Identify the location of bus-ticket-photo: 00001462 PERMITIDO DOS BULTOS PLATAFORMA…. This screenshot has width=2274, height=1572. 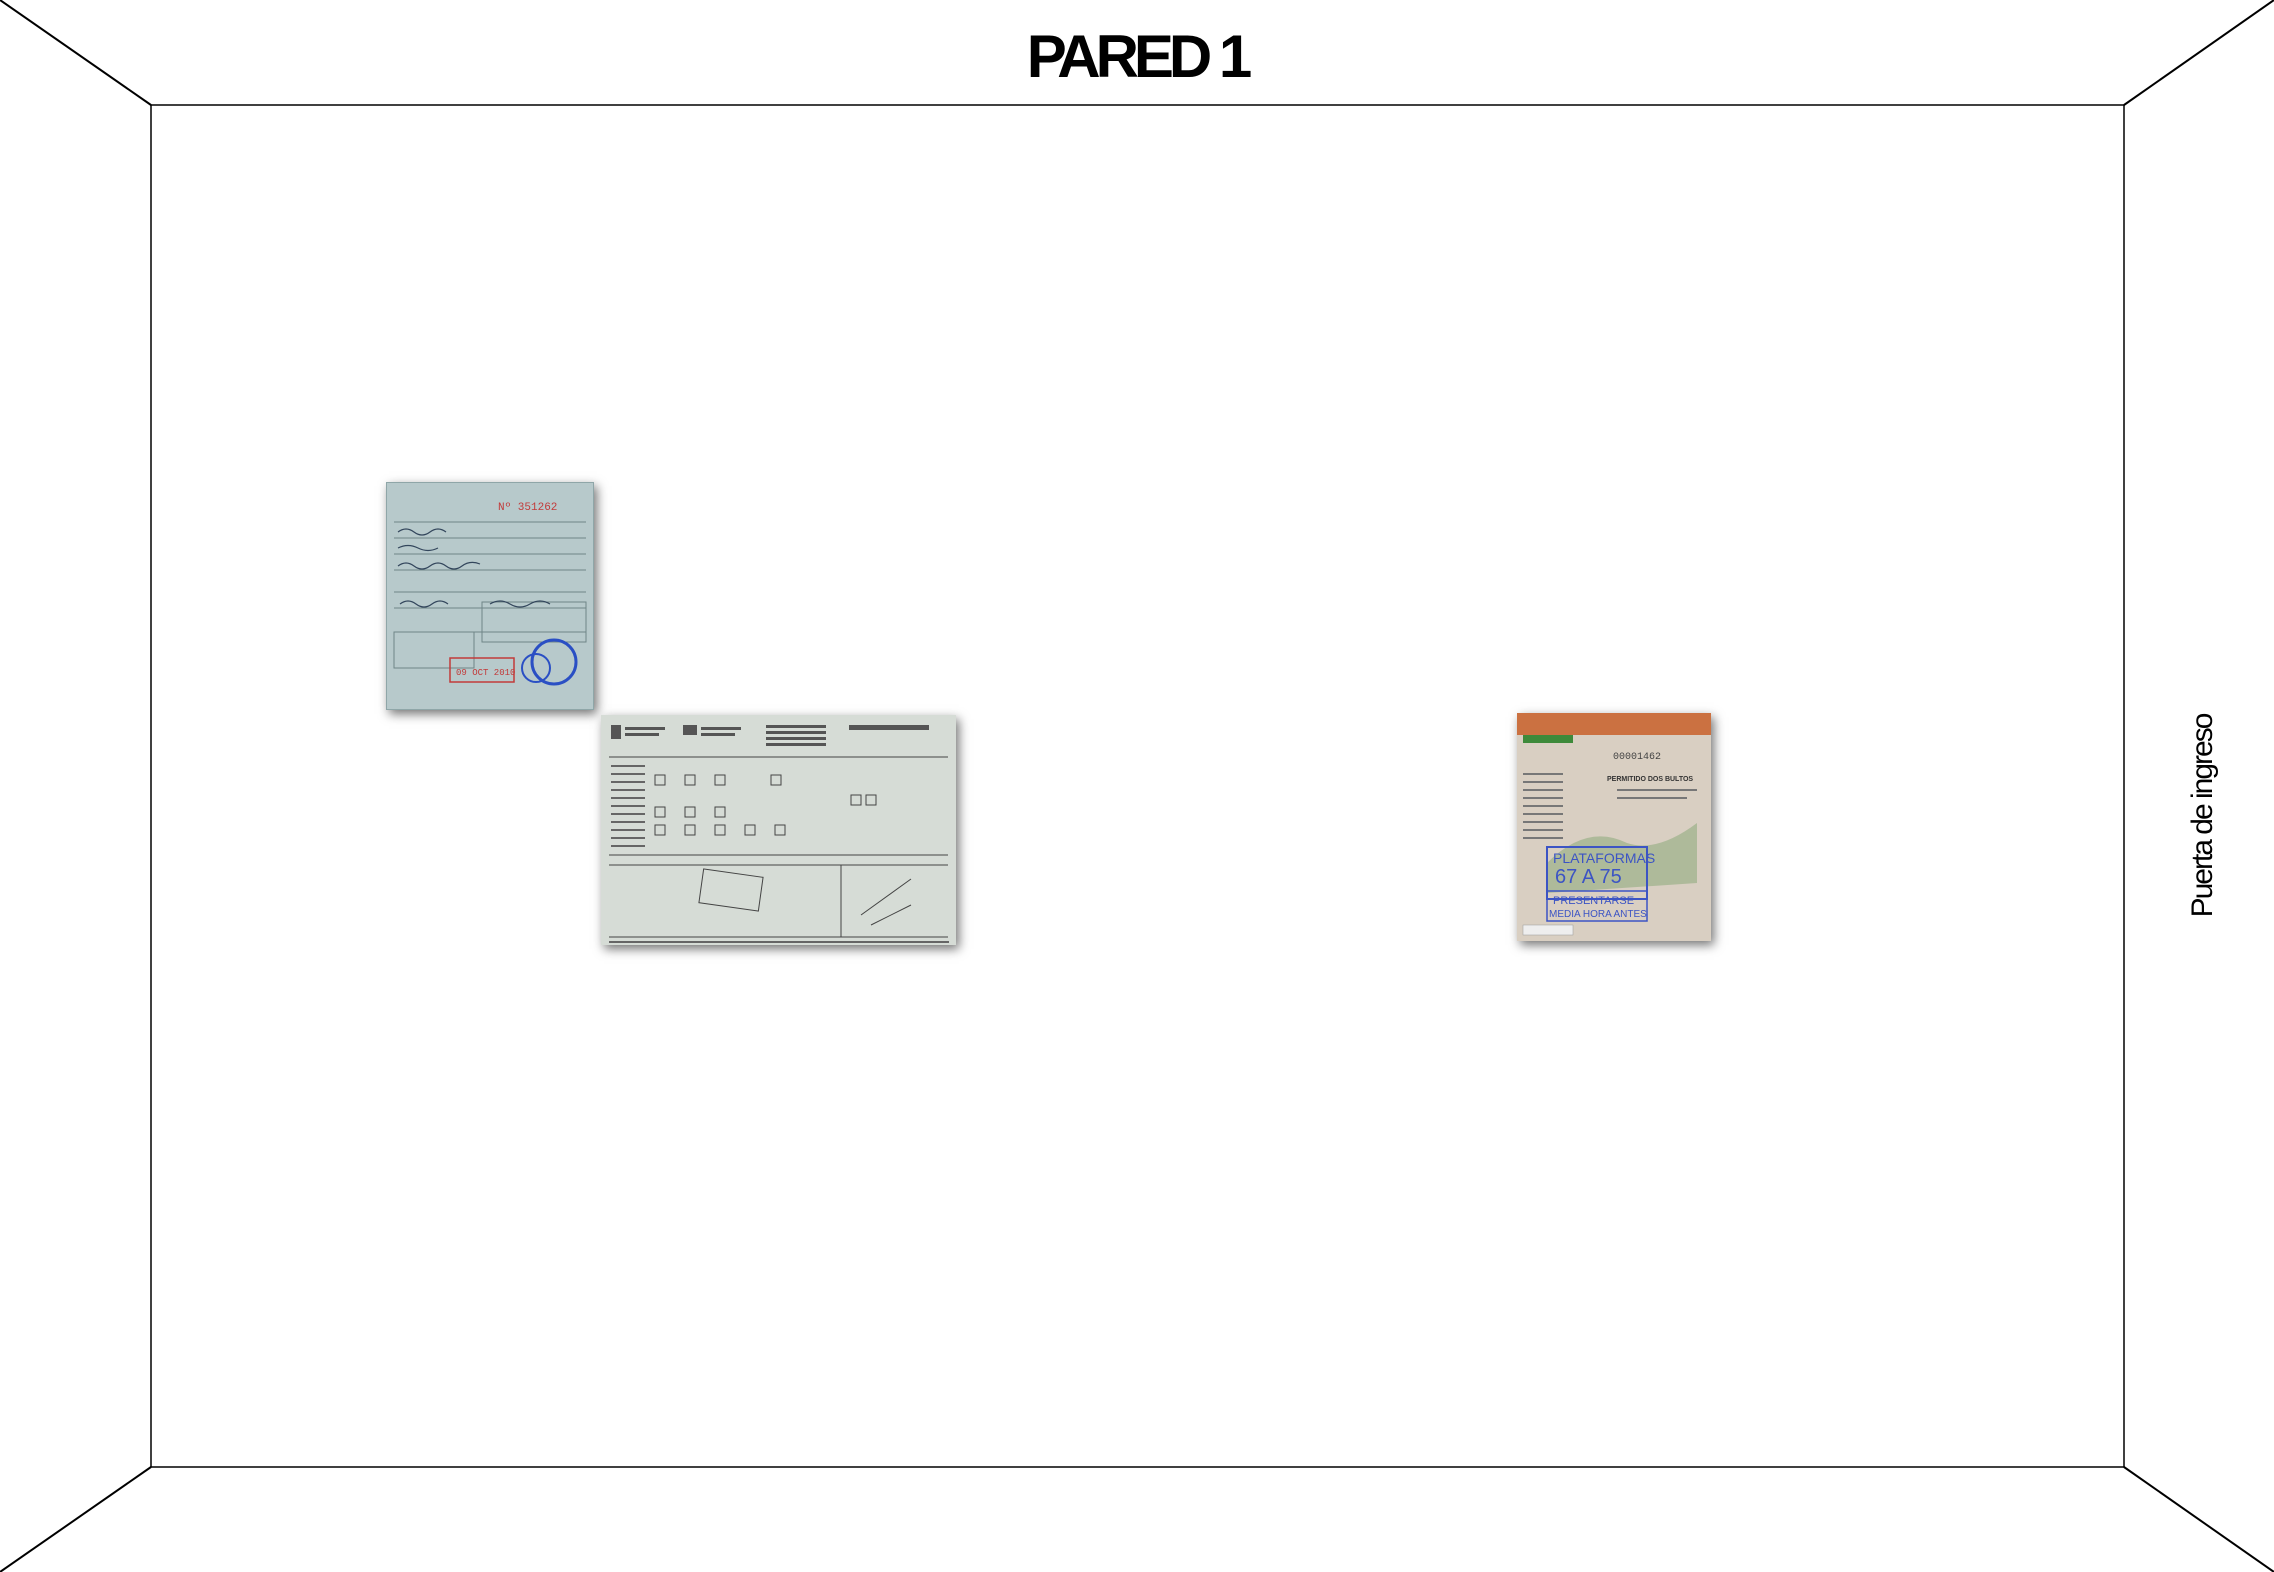
(1614, 827).